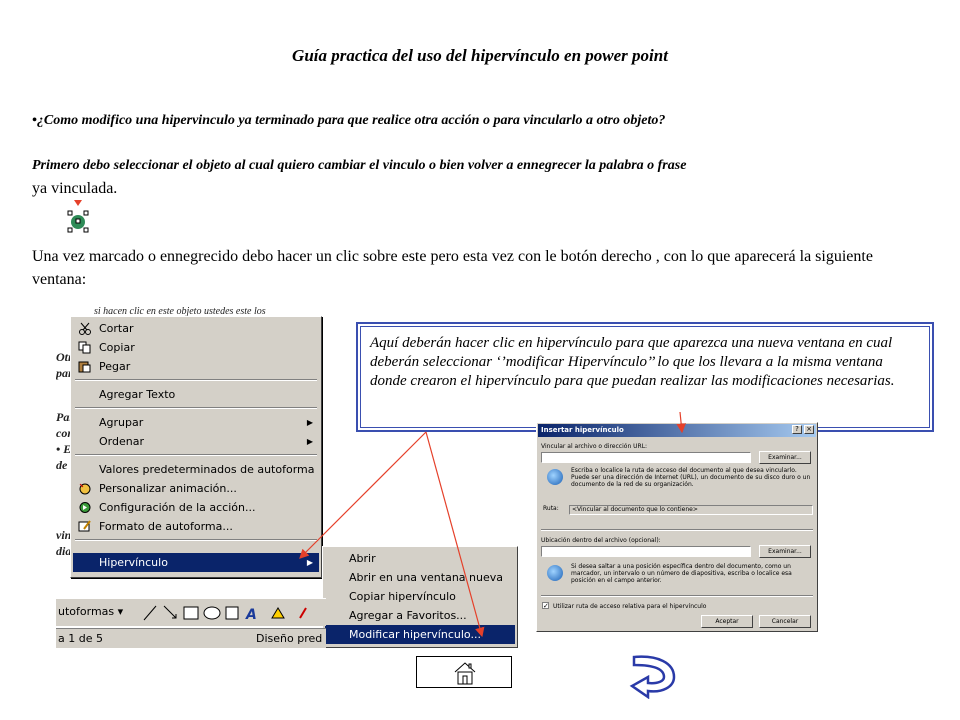 The width and height of the screenshot is (960, 720). Describe the element at coordinates (426, 577) in the screenshot. I see `submenu-item-label: Abrir en una ventana nueva` at that location.